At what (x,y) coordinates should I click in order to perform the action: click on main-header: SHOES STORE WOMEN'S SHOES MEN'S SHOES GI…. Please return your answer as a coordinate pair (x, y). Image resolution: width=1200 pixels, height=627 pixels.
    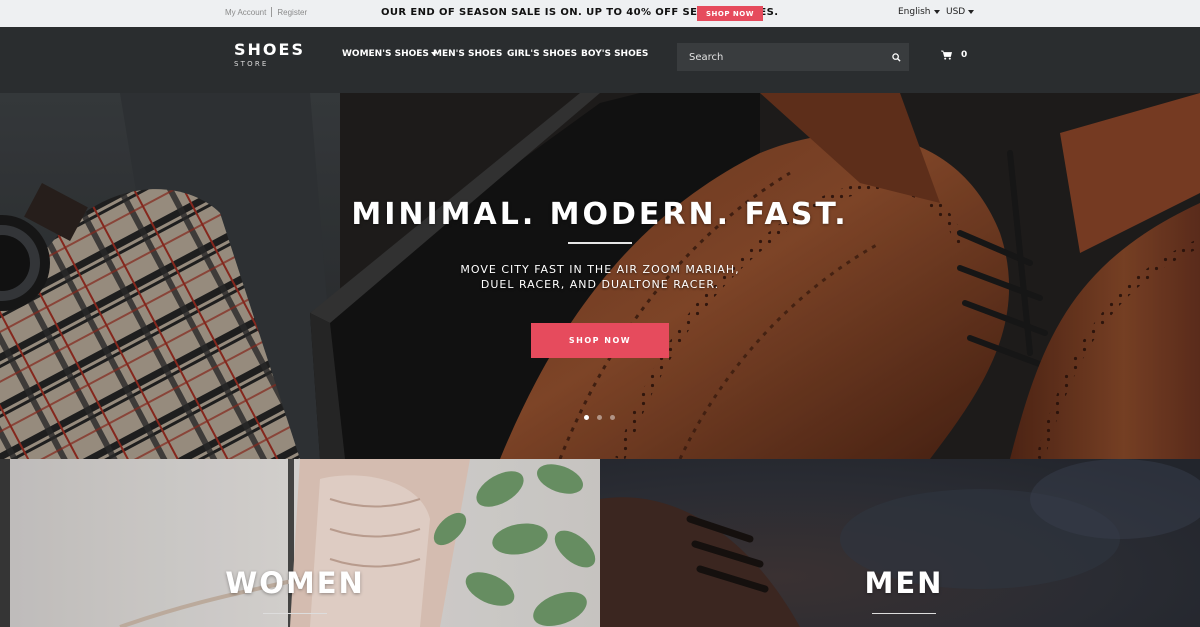
    Looking at the image, I should click on (600, 60).